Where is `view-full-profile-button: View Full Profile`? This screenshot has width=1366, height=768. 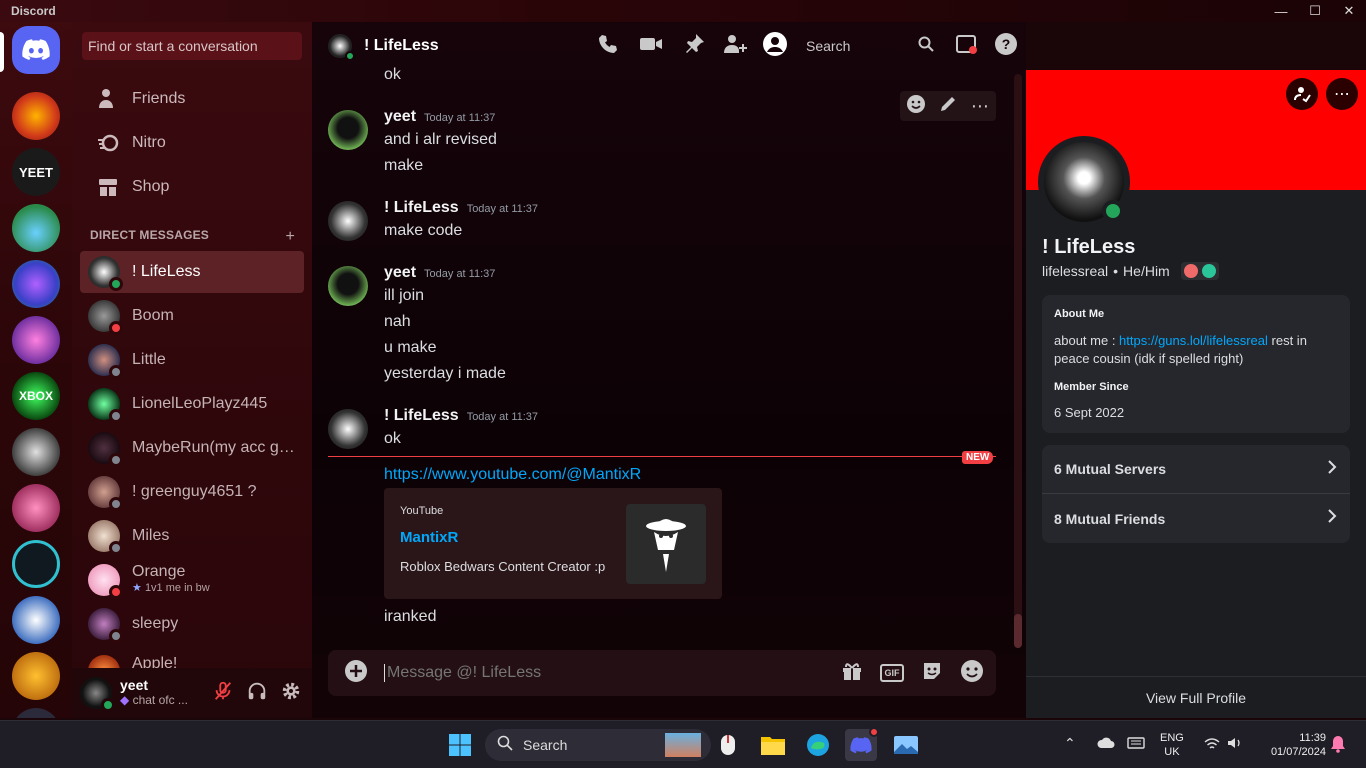 view-full-profile-button: View Full Profile is located at coordinates (1196, 697).